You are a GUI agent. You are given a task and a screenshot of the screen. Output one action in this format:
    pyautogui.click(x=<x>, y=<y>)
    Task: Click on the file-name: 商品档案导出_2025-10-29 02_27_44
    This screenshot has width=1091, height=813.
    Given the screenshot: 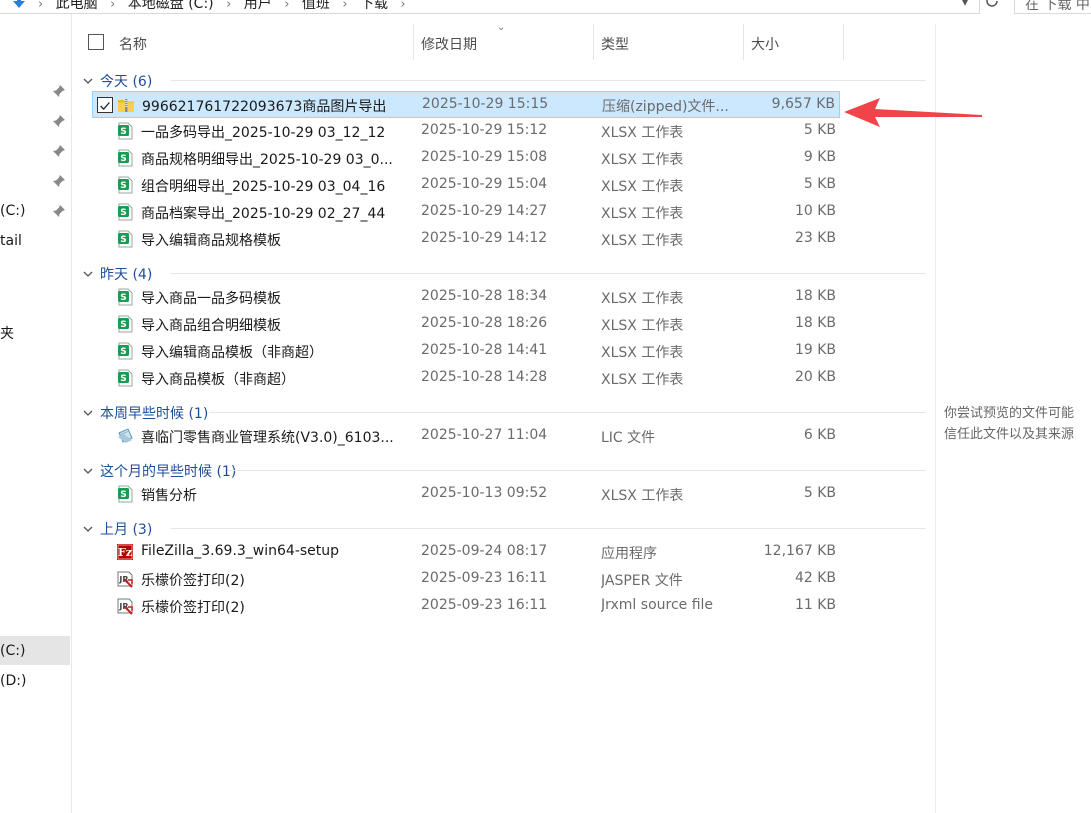 What is the action you would take?
    pyautogui.click(x=276, y=213)
    